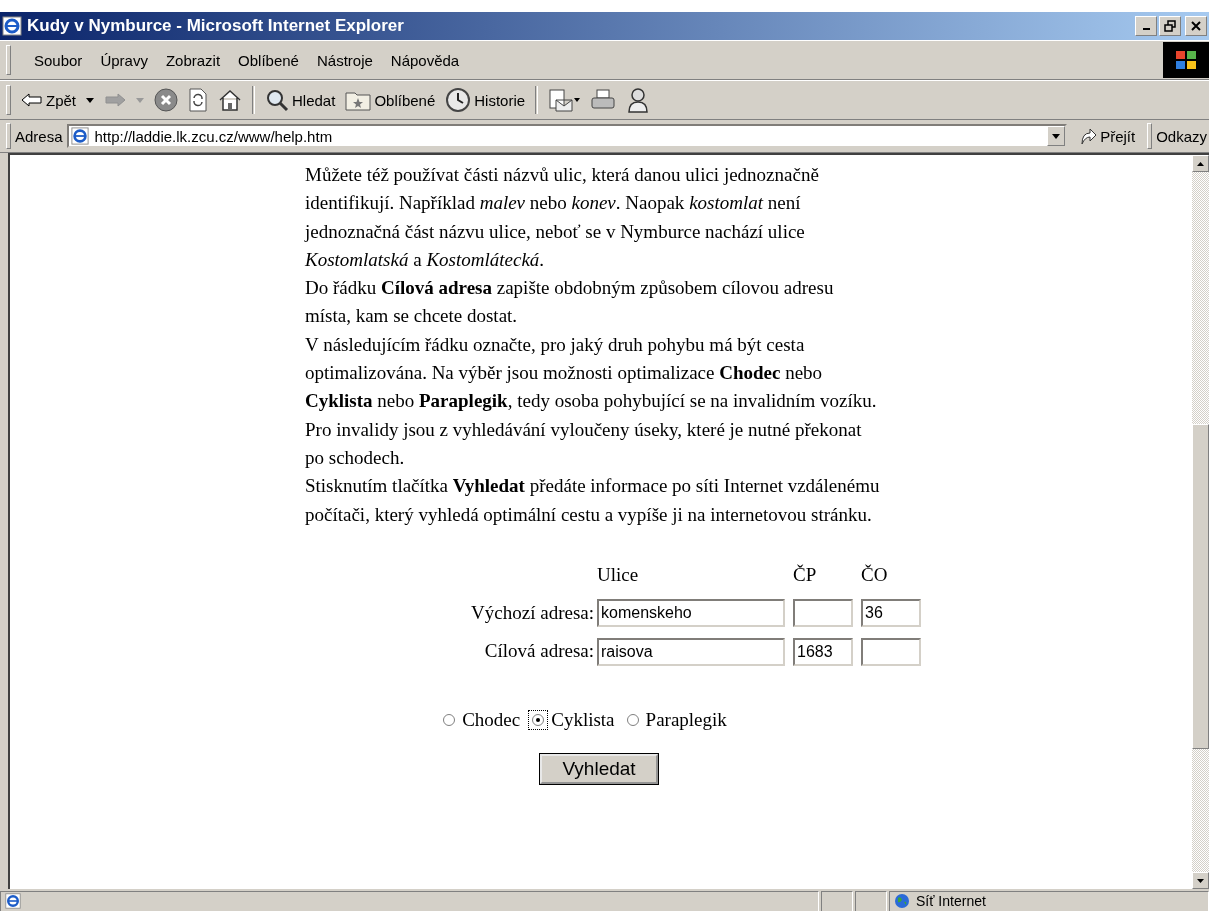  Describe the element at coordinates (805, 574) in the screenshot. I see `column-heading: ČP` at that location.